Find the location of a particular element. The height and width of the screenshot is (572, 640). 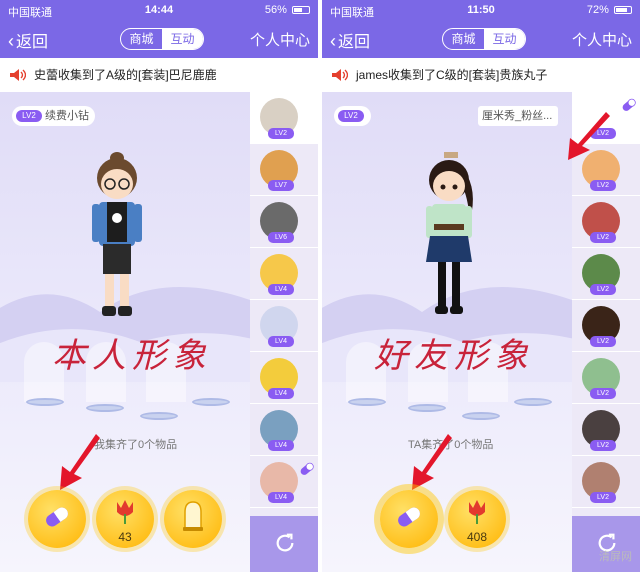

battery-percent: 72% is located at coordinates (597, 10).